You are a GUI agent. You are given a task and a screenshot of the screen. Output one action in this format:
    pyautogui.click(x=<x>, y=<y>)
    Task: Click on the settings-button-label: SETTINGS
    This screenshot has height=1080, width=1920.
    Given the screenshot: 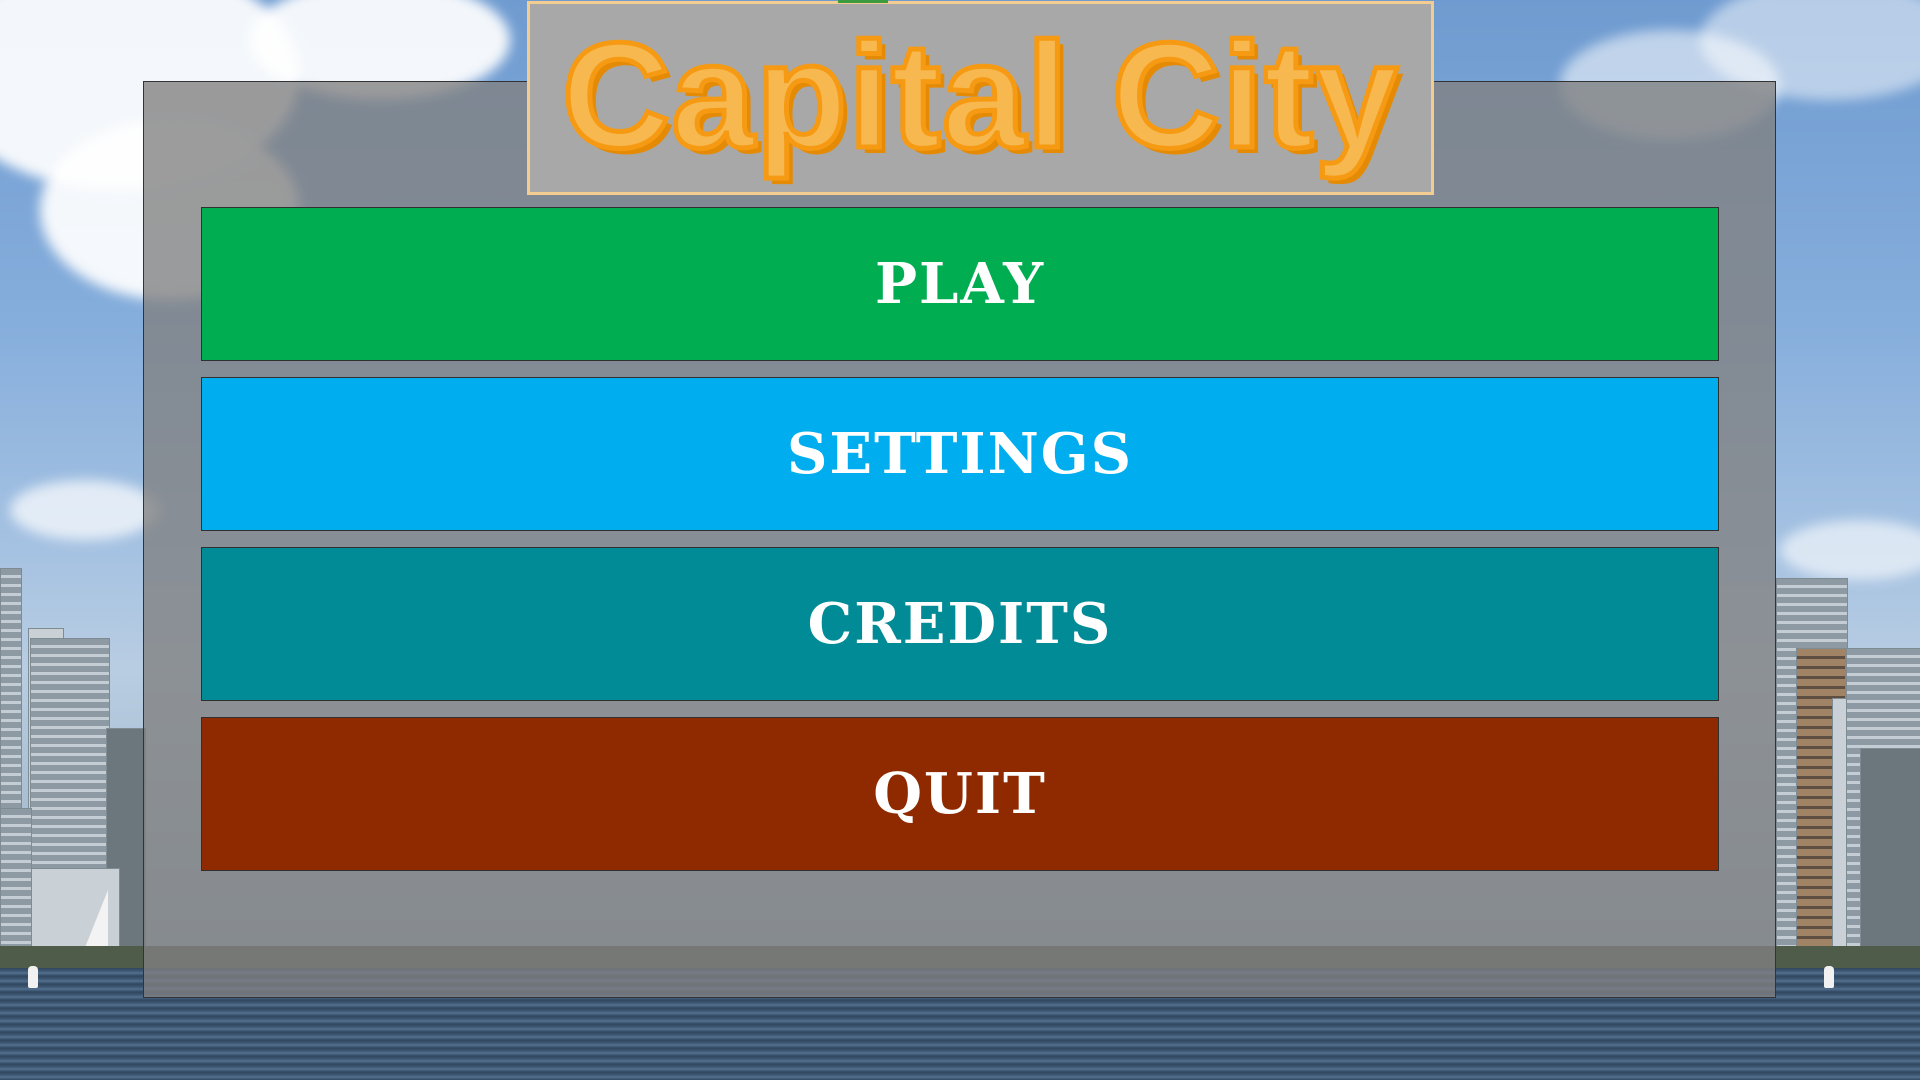 What is the action you would take?
    pyautogui.click(x=960, y=454)
    